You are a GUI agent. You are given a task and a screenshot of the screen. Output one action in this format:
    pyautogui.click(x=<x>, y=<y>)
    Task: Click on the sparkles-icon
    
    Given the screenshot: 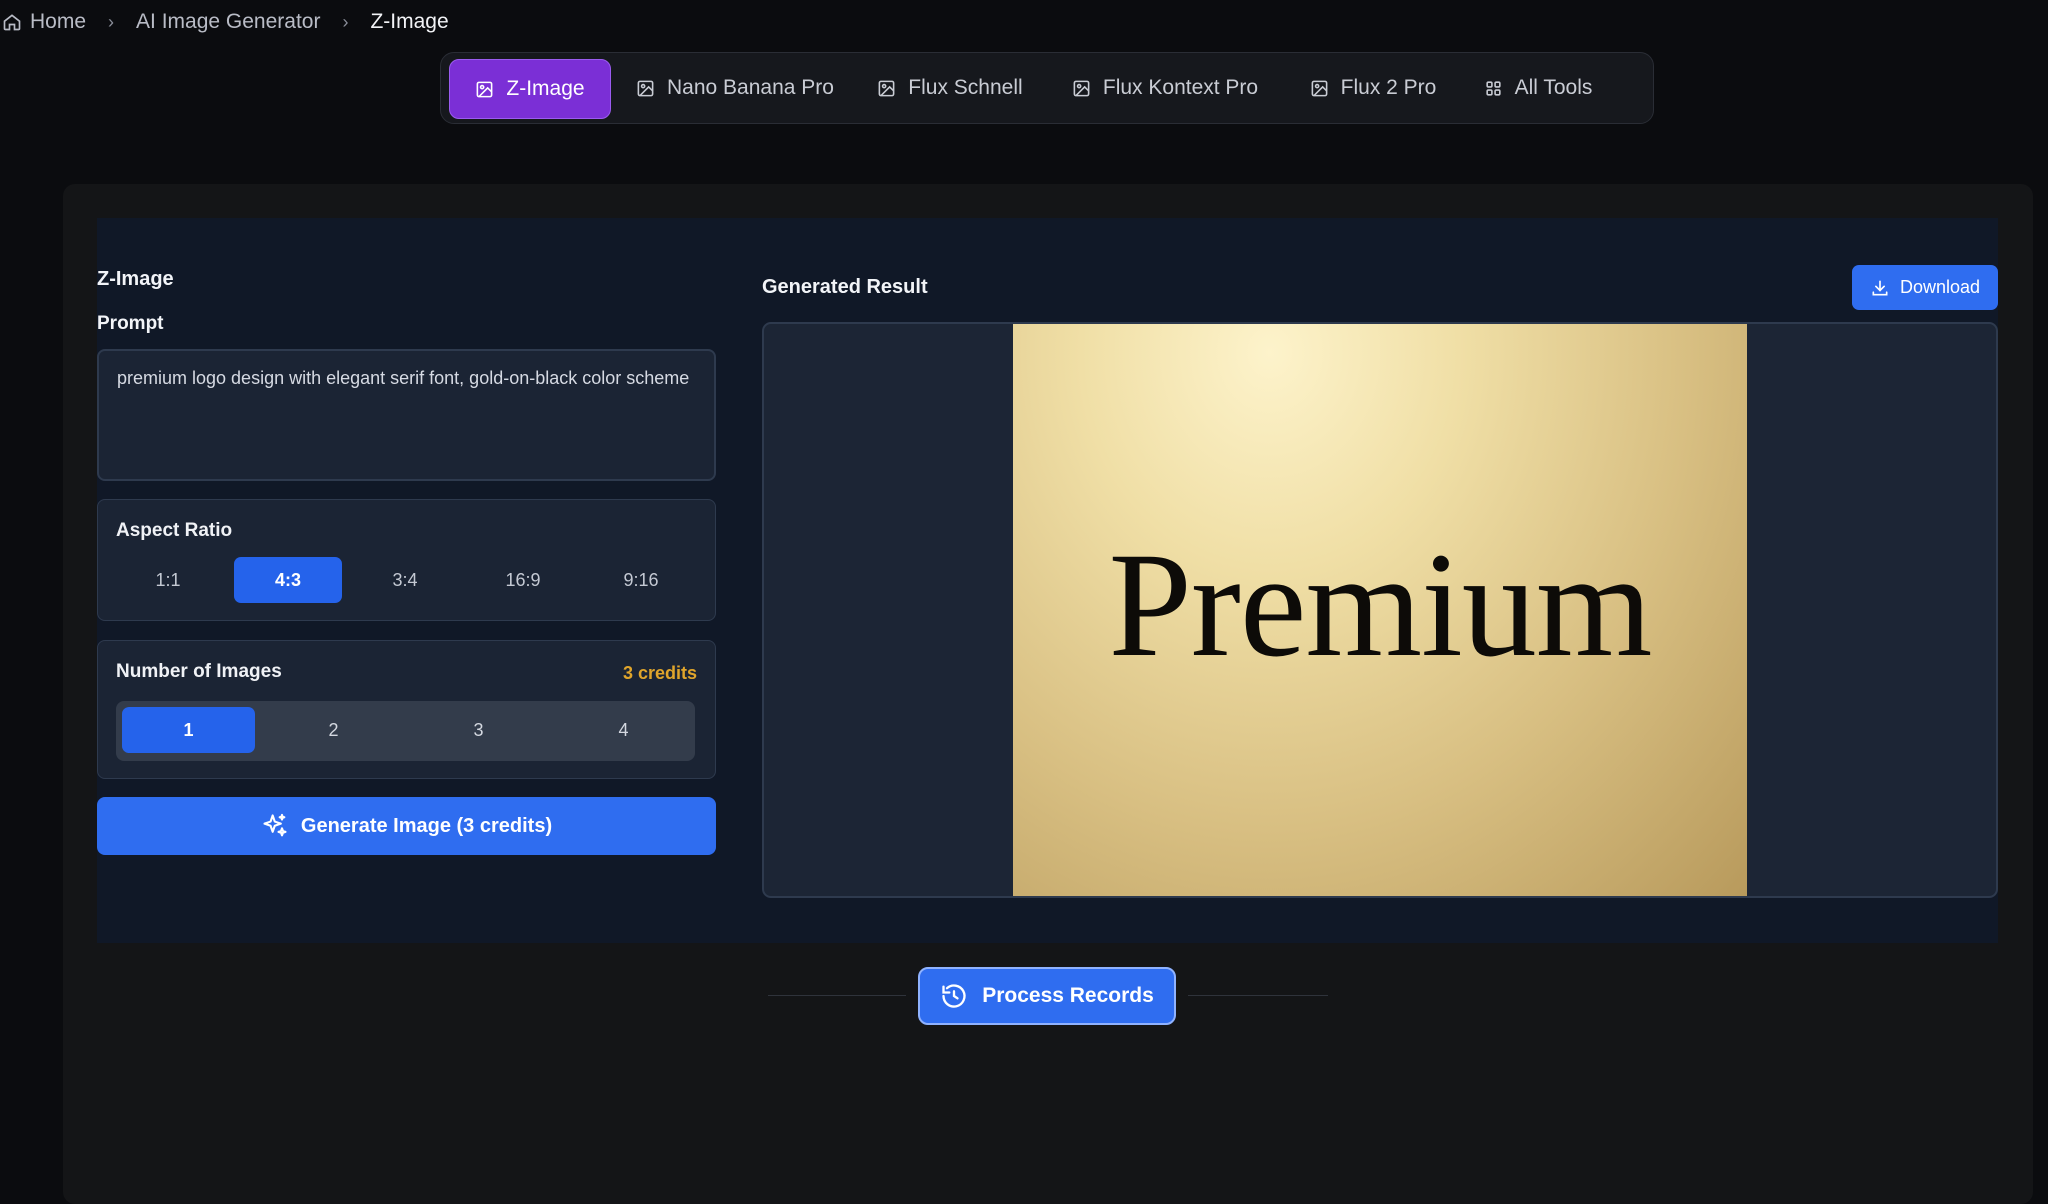 What is the action you would take?
    pyautogui.click(x=275, y=825)
    